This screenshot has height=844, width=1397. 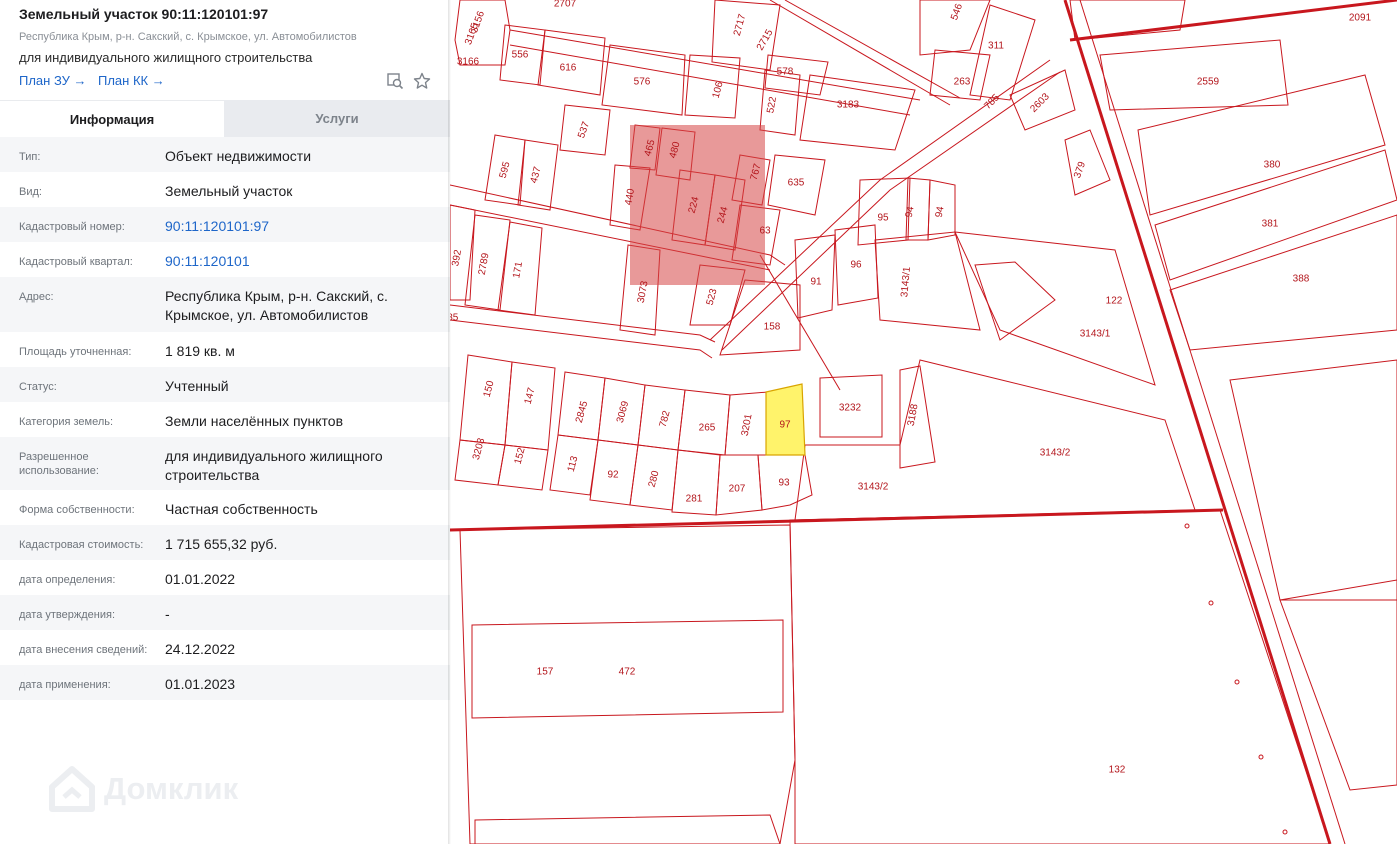 What do you see at coordinates (229, 191) in the screenshot?
I see `property-value: Земельный участок` at bounding box center [229, 191].